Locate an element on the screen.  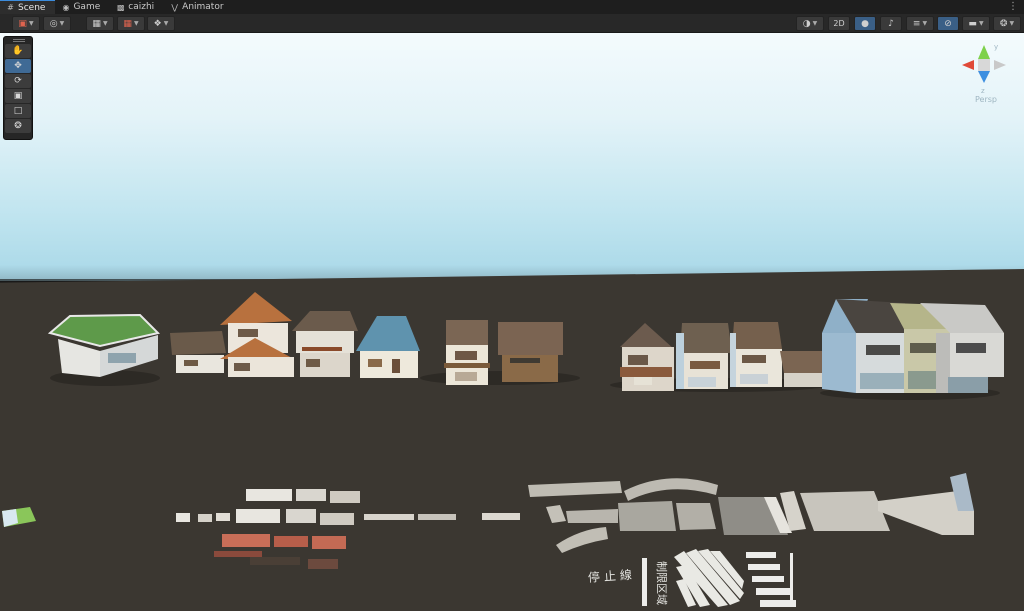
snap-icon: ❖ is located at coordinates (157, 23).